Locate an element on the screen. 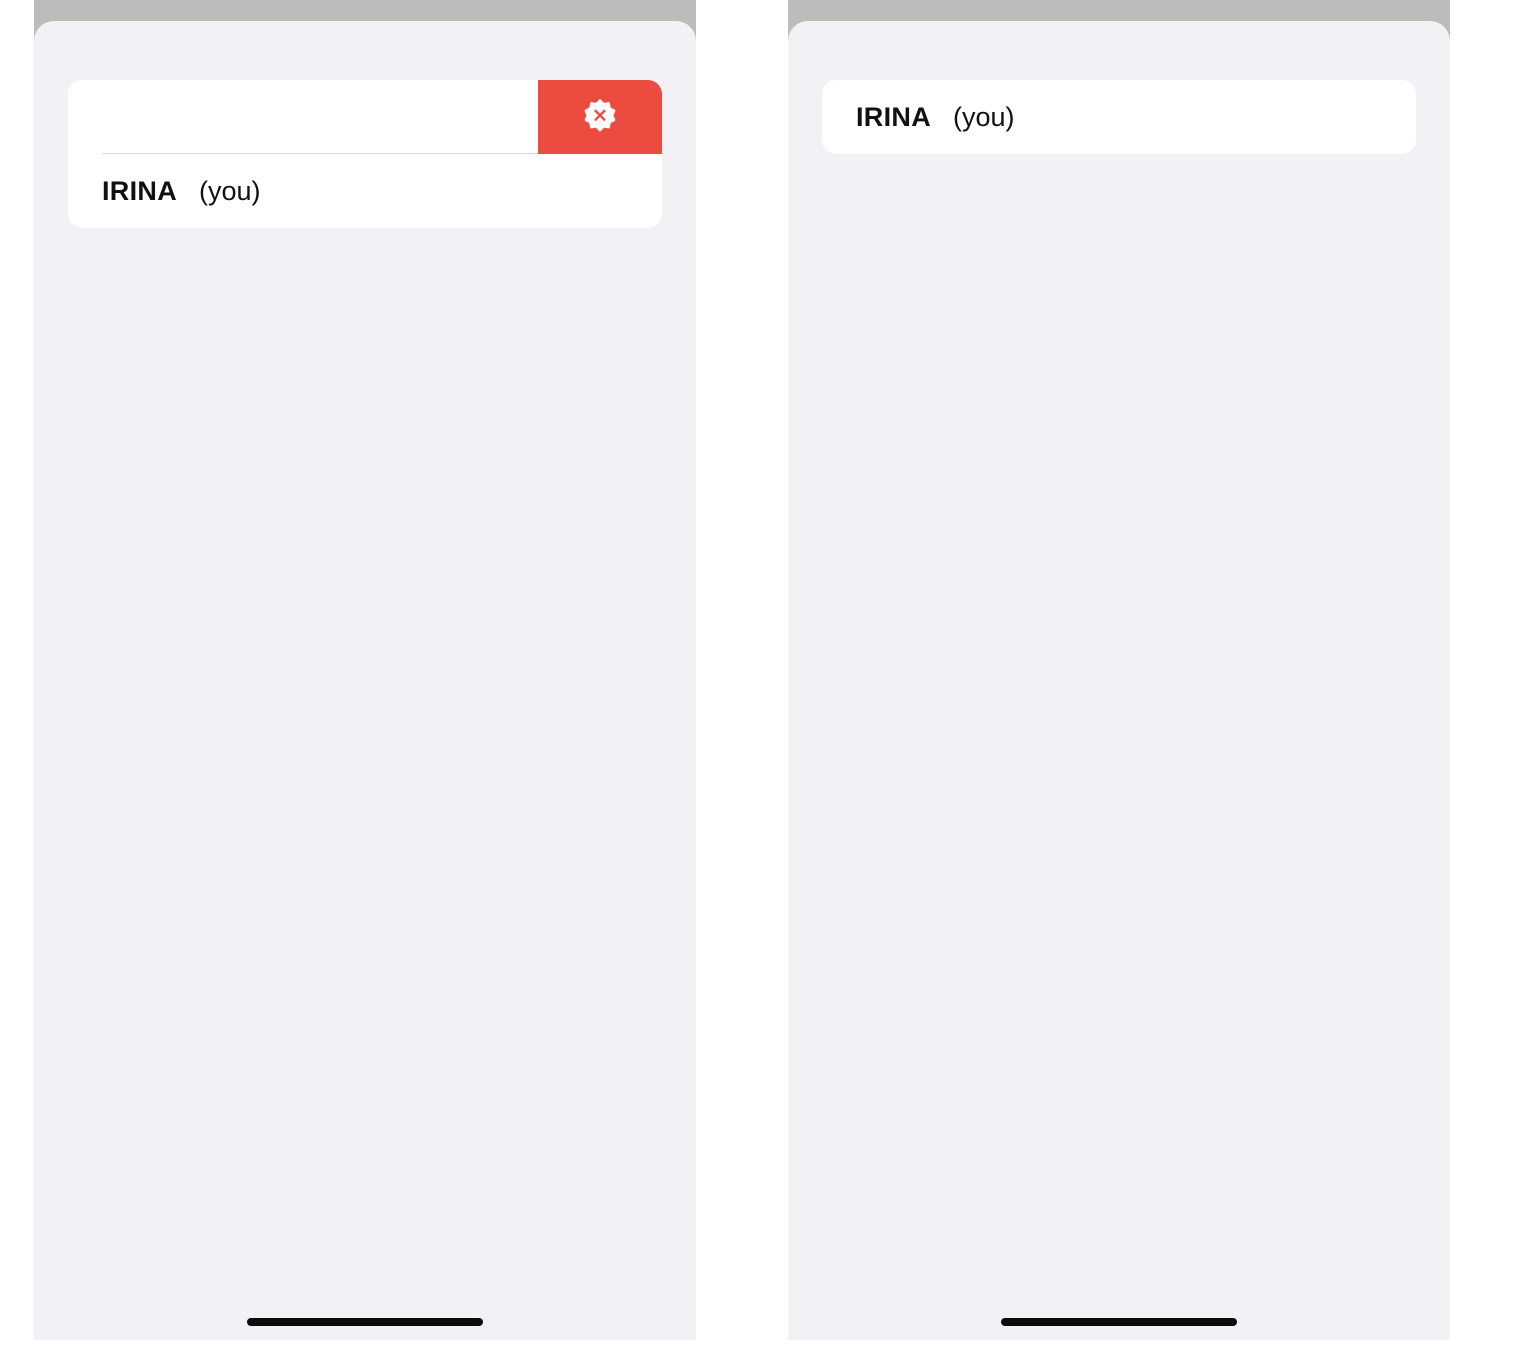  remove-member-button is located at coordinates (600, 117).